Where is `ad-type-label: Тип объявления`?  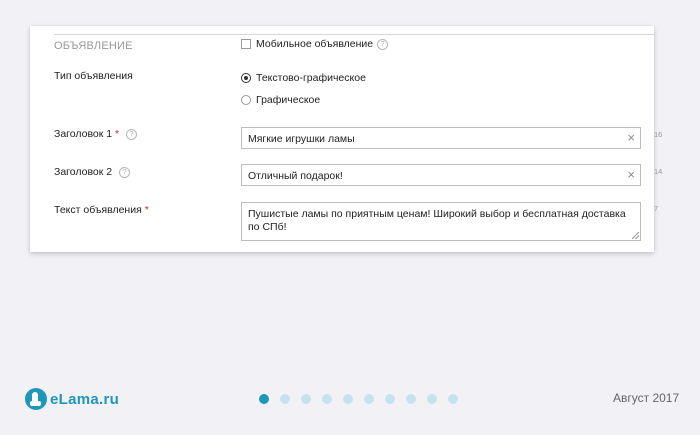 ad-type-label: Тип объявления is located at coordinates (93, 76).